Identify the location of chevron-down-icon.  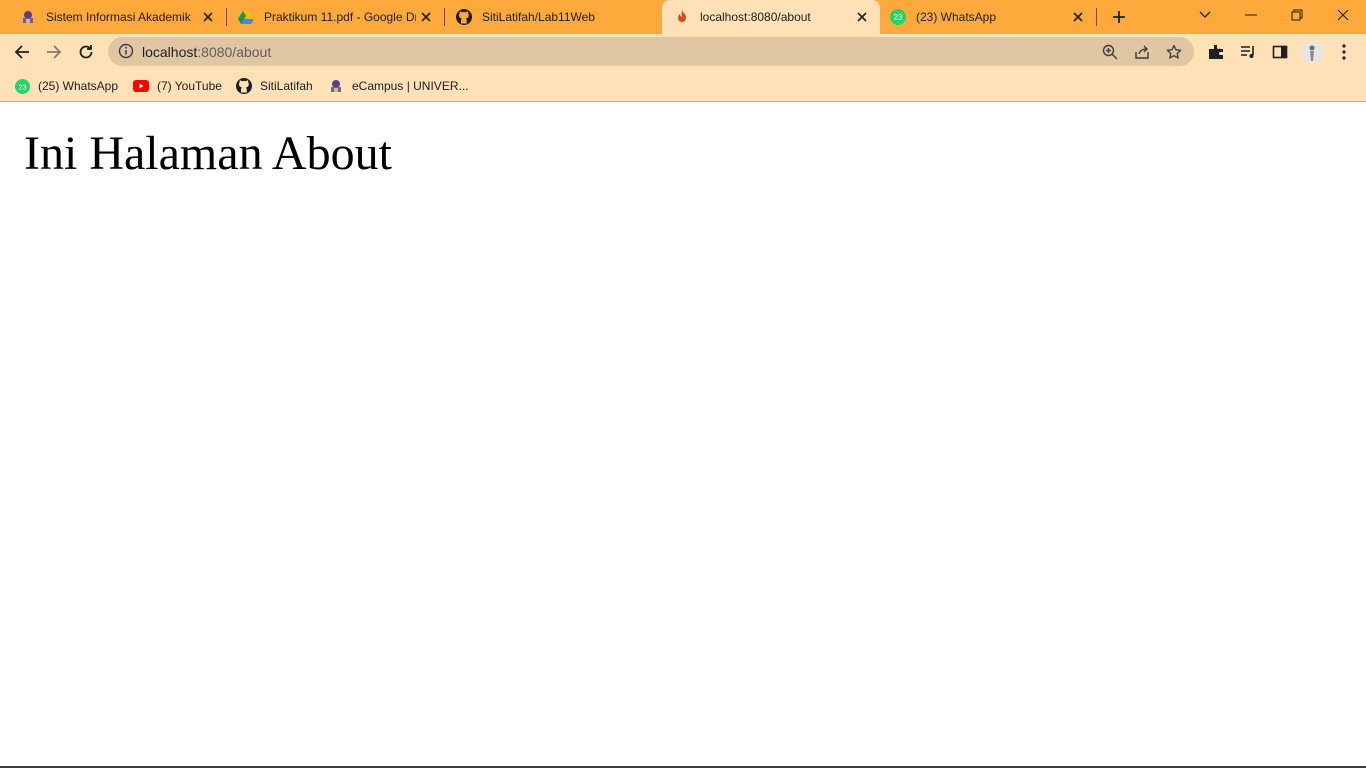
(1205, 14).